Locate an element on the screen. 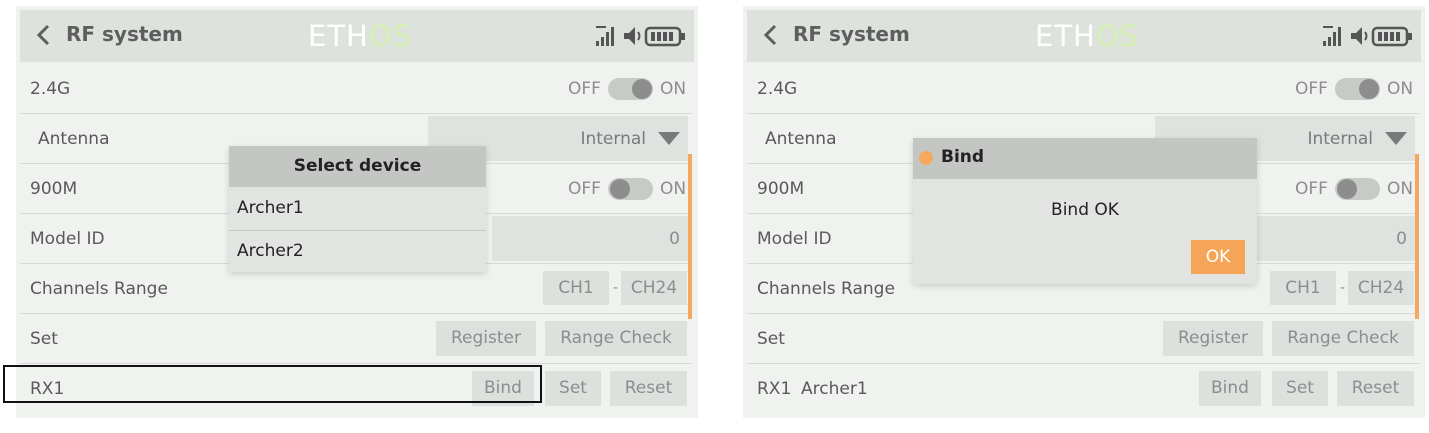  select-device-popup: Select device Archer1 Archer2 is located at coordinates (357, 209).